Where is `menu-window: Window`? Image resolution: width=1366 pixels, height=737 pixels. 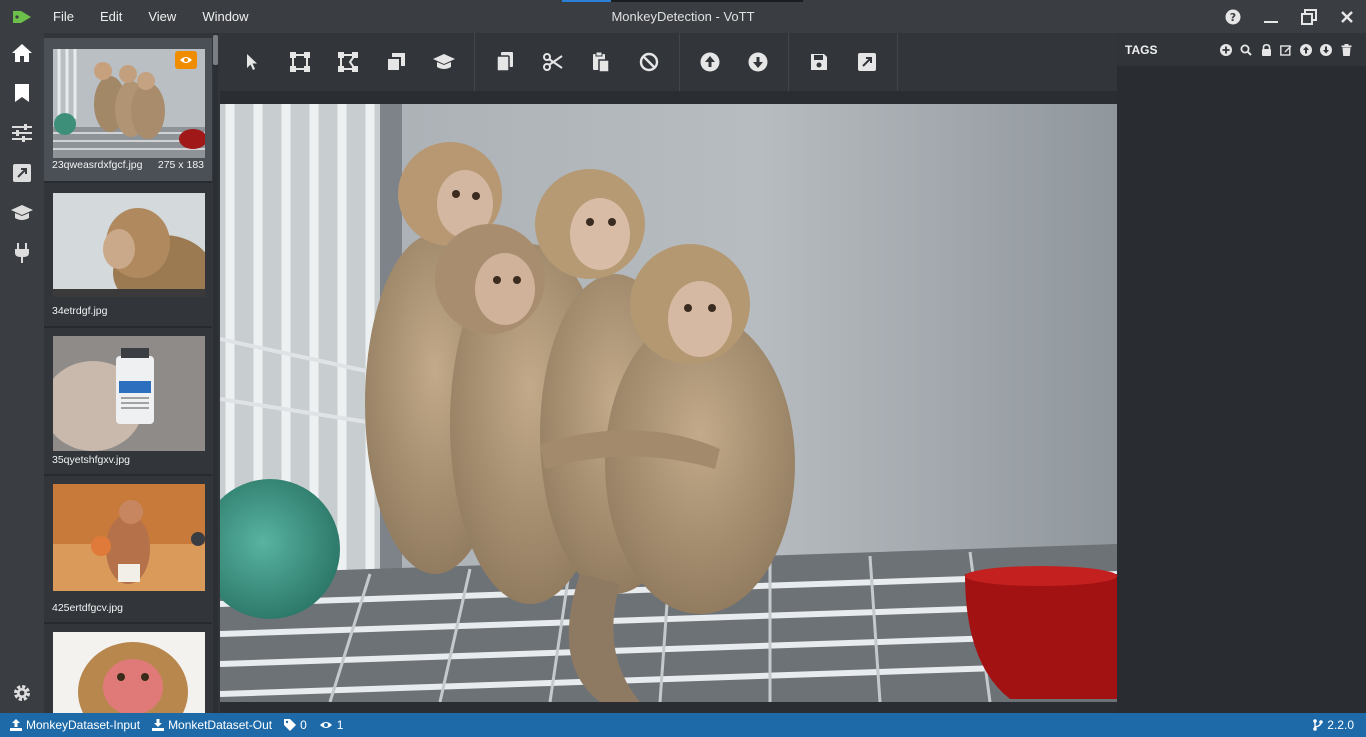
menu-window: Window is located at coordinates (225, 16).